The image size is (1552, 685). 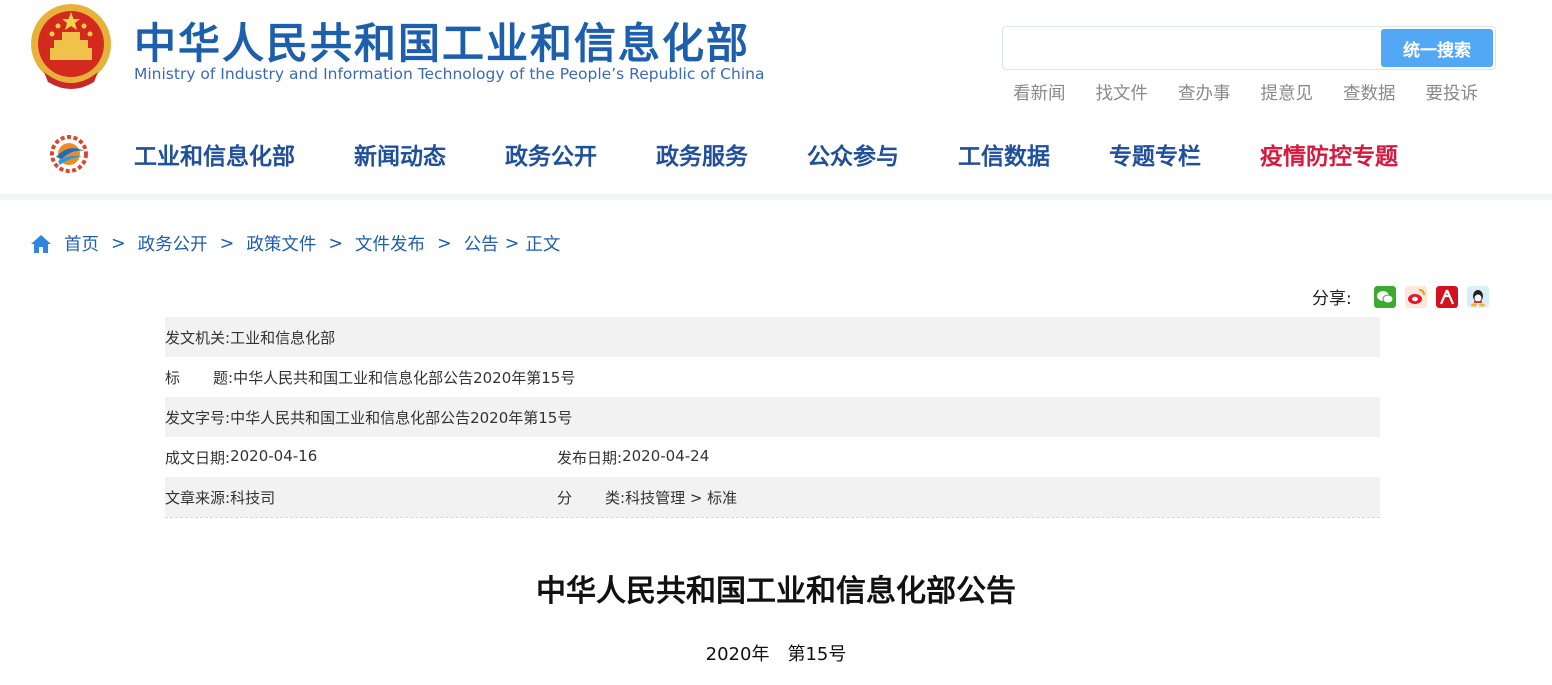 What do you see at coordinates (1329, 154) in the screenshot?
I see `nav-item-epidemic: 疫情防控专题` at bounding box center [1329, 154].